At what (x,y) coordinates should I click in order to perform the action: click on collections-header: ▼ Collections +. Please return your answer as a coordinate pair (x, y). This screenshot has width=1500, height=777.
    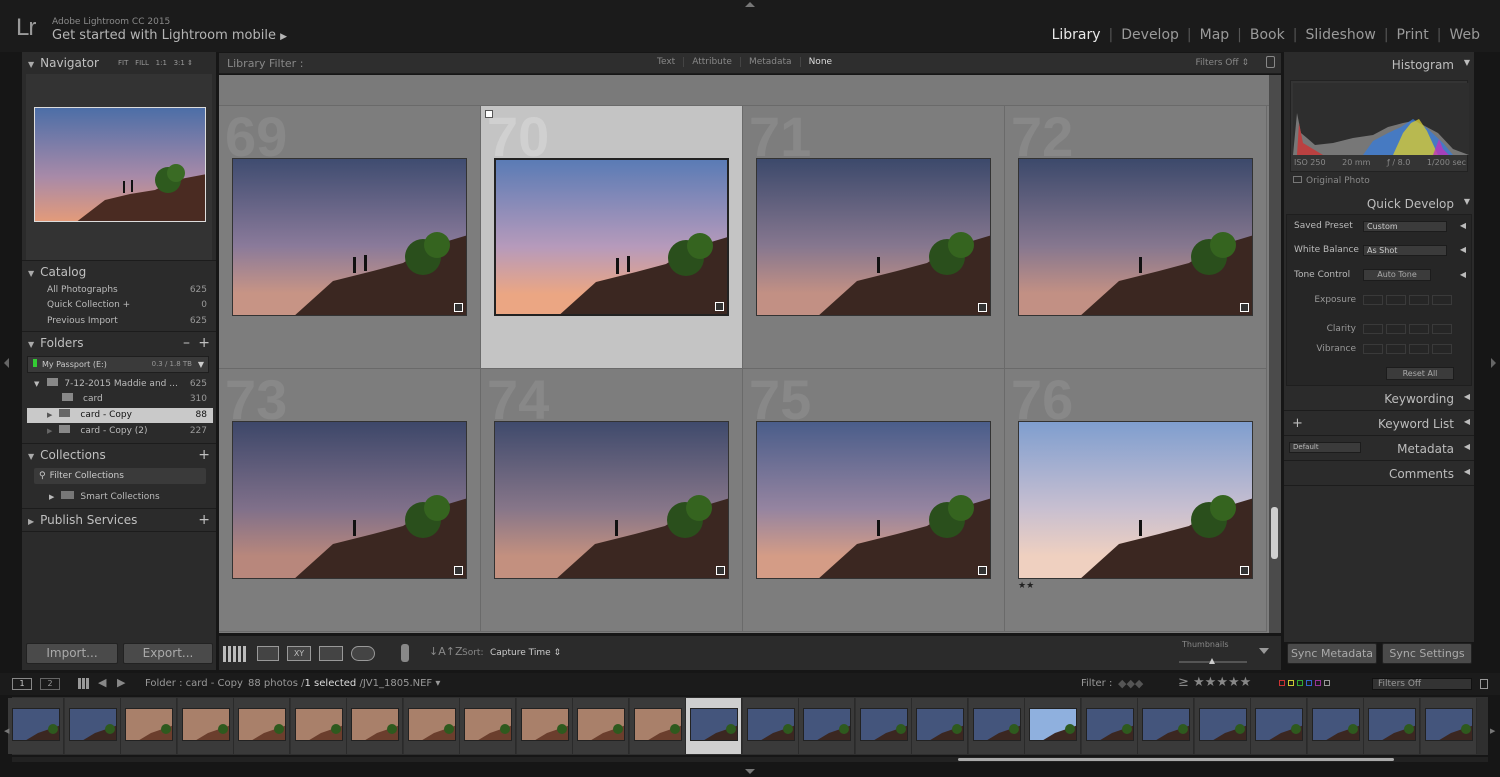
    Looking at the image, I should click on (119, 454).